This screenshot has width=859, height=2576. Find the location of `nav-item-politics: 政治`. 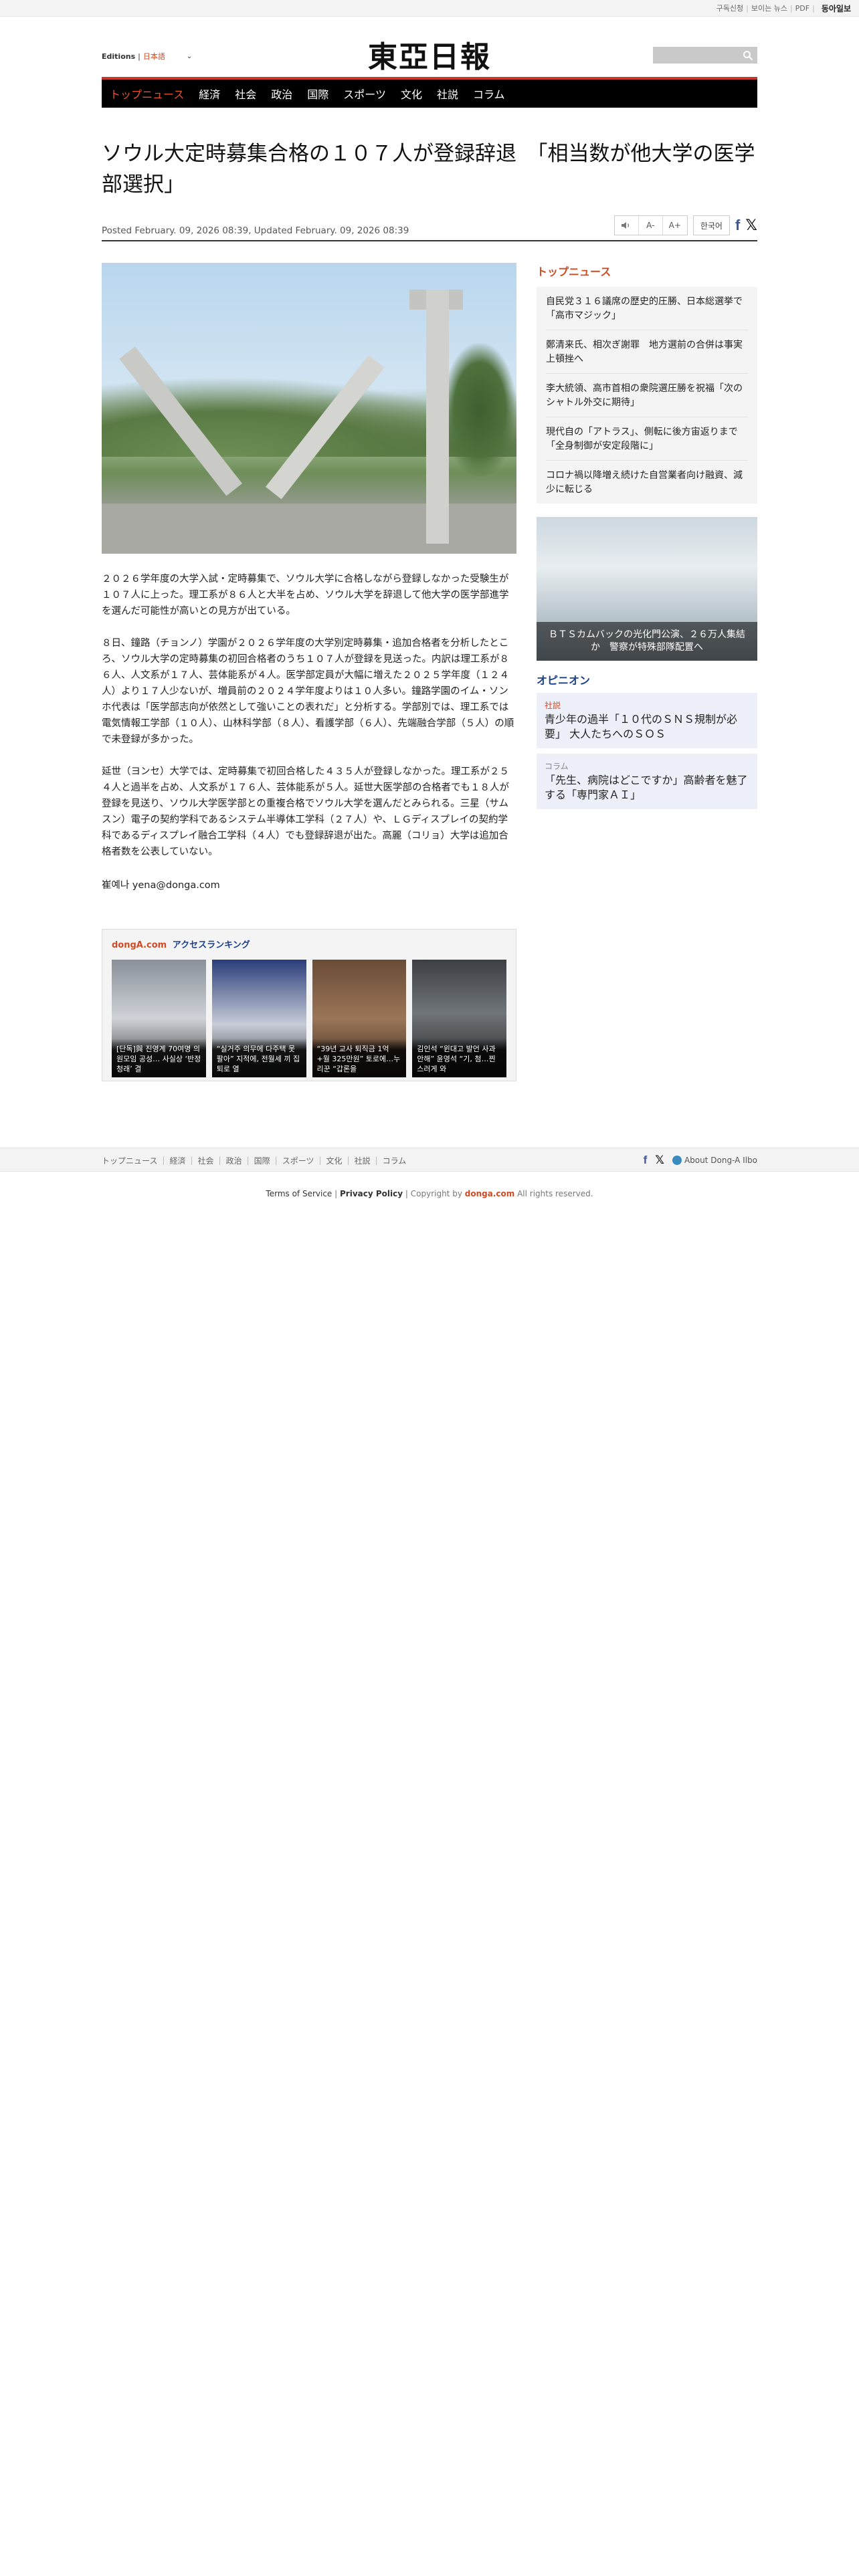

nav-item-politics: 政治 is located at coordinates (282, 94).